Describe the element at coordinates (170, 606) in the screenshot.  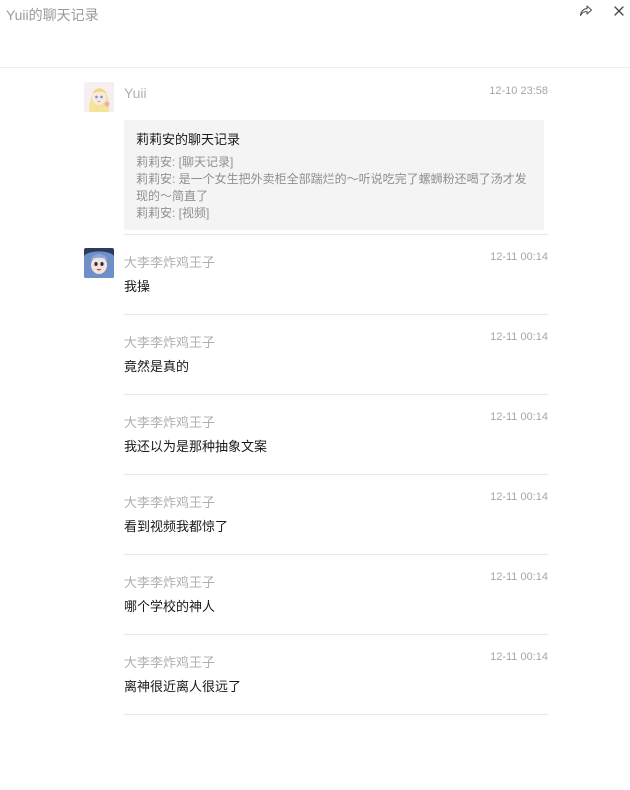
I see `message-text: 哪个学校的神人` at that location.